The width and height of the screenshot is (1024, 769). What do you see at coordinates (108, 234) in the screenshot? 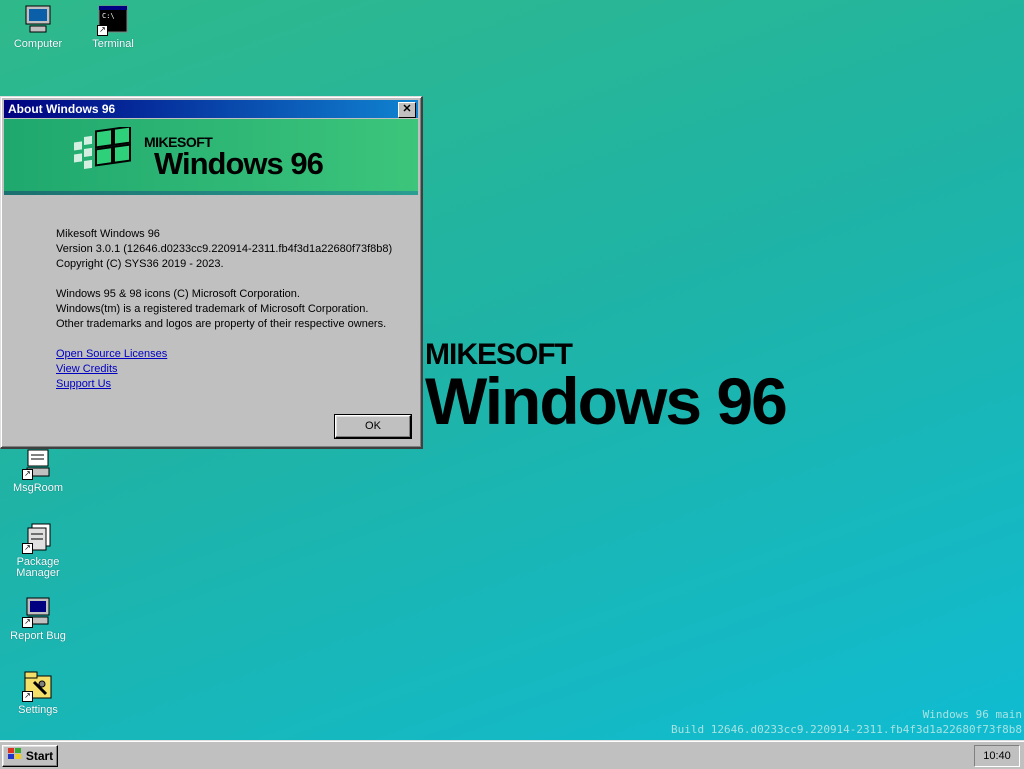
I see `product-name: Mikesoft Windows 96` at bounding box center [108, 234].